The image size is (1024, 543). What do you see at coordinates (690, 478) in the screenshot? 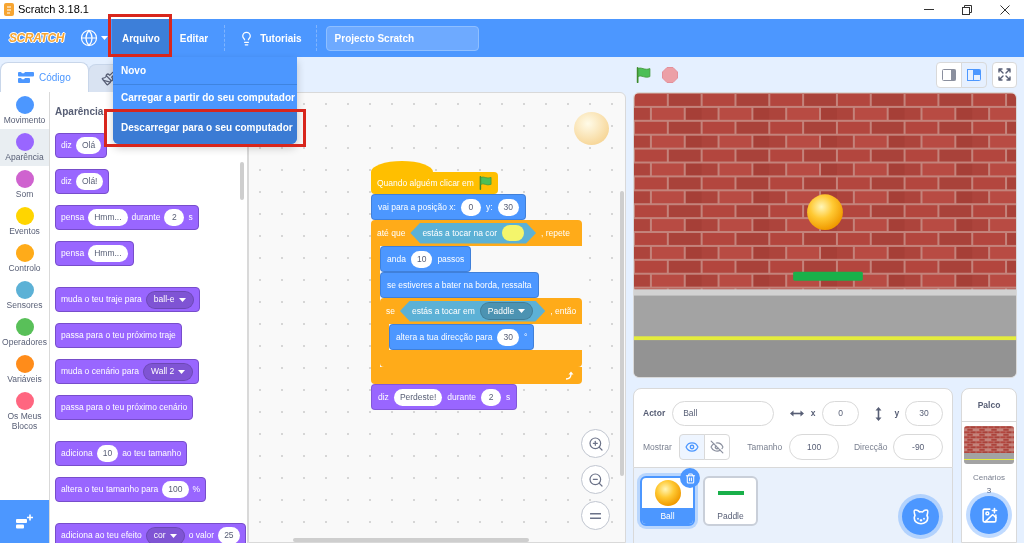
I see `delete-button` at bounding box center [690, 478].